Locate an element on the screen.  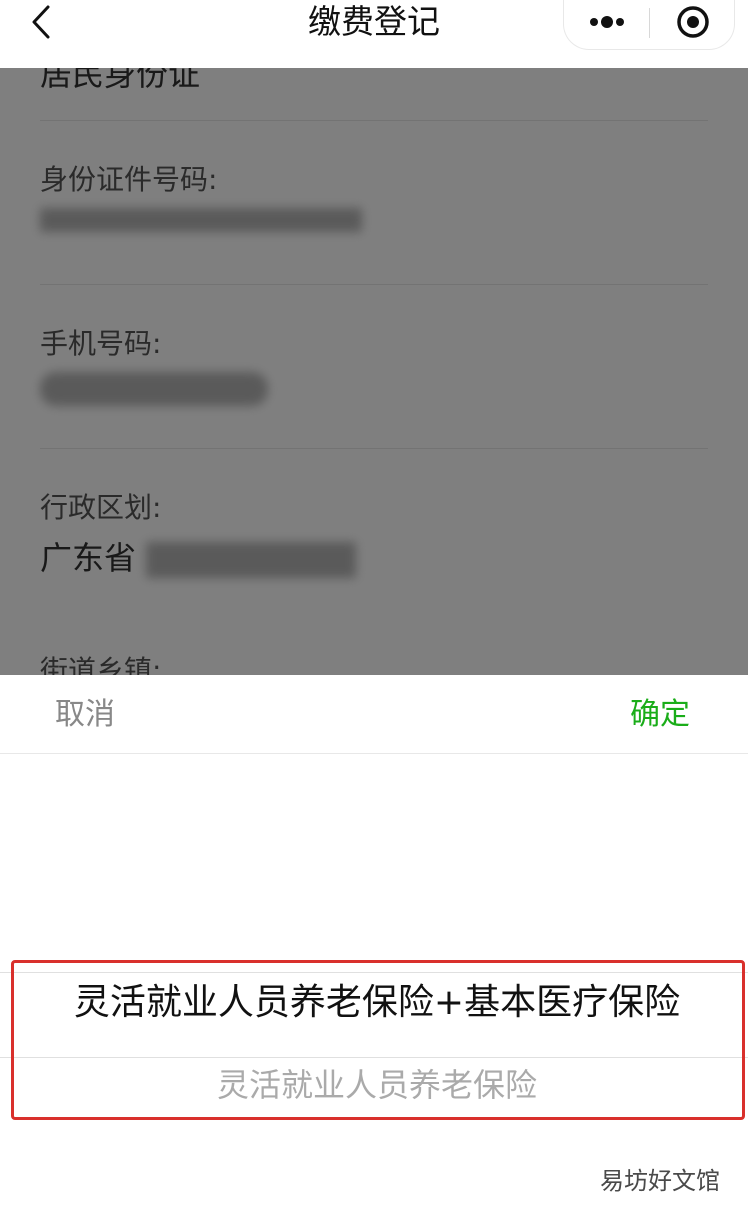
close-miniprogram-button is located at coordinates (693, 23).